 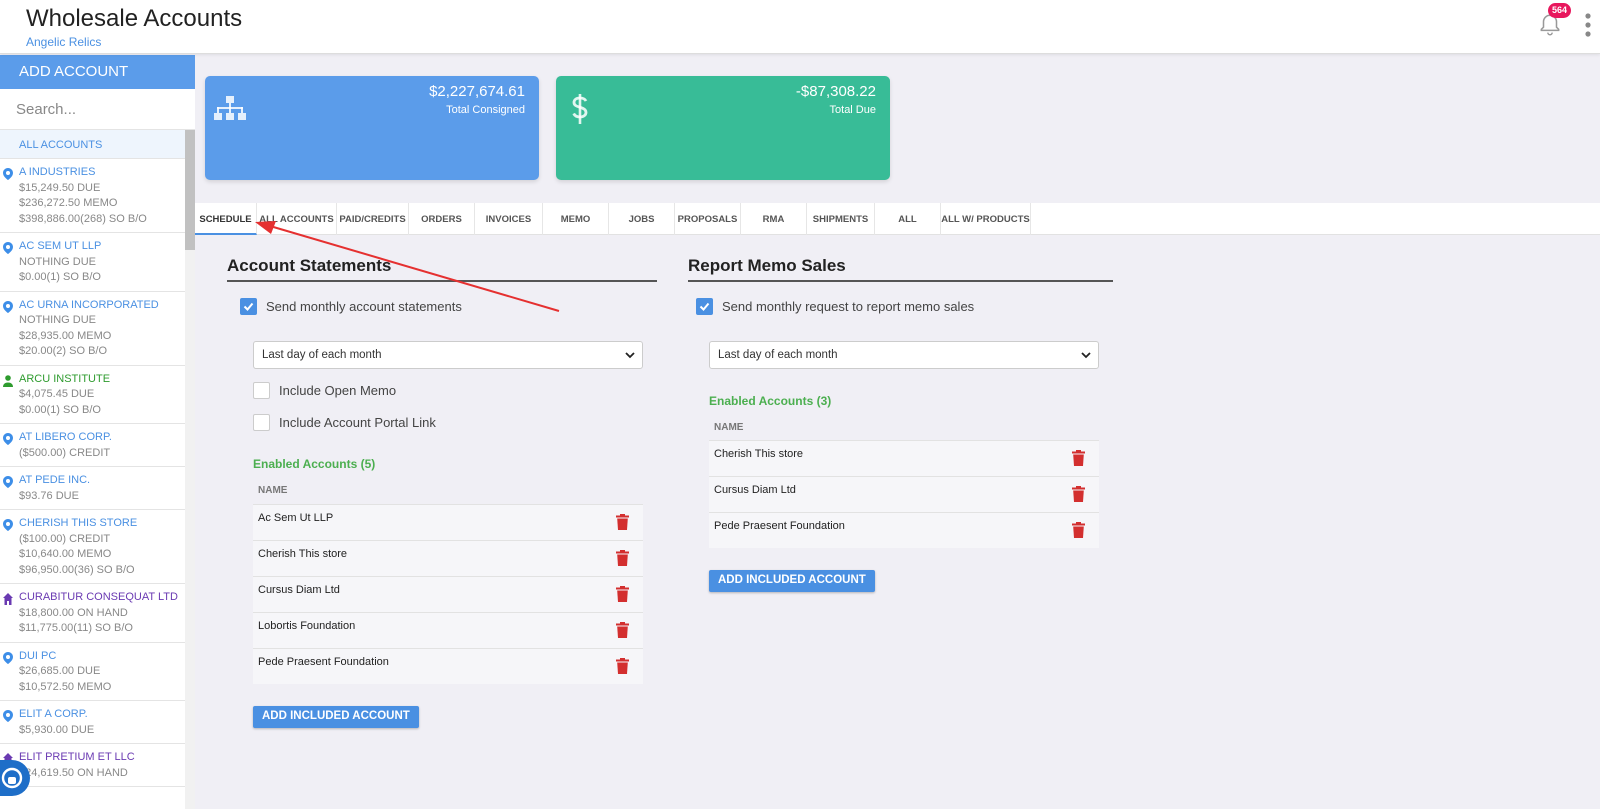 What do you see at coordinates (53, 714) in the screenshot?
I see `account-name: ELIT A CORP.` at bounding box center [53, 714].